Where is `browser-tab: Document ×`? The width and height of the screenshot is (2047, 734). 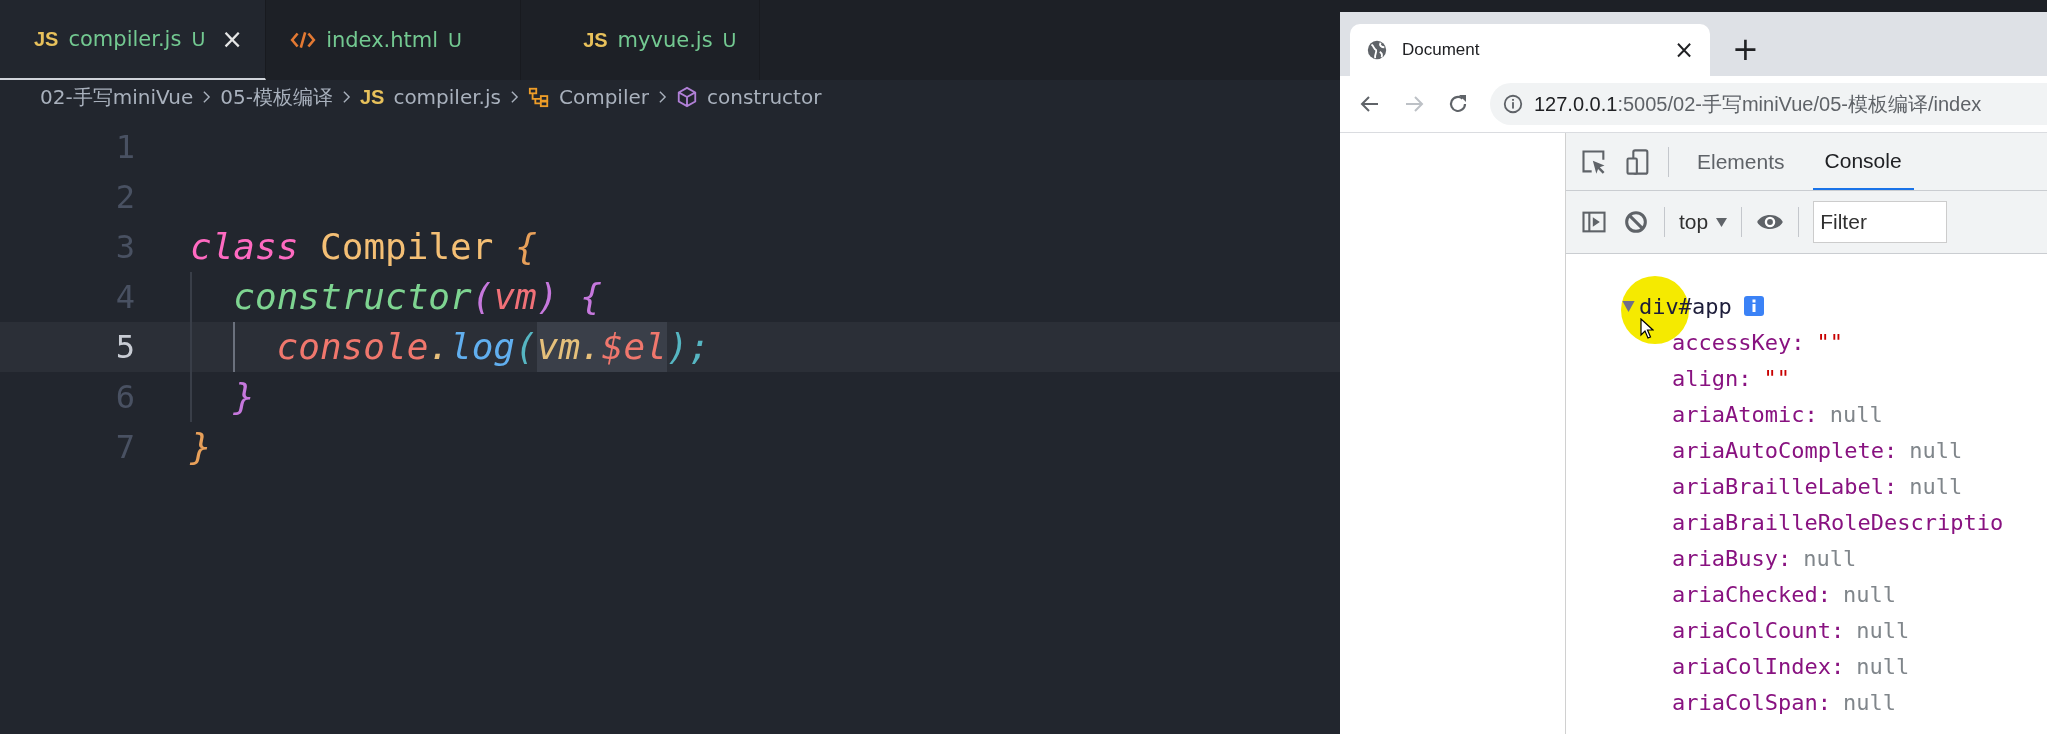
browser-tab: Document × is located at coordinates (1530, 50).